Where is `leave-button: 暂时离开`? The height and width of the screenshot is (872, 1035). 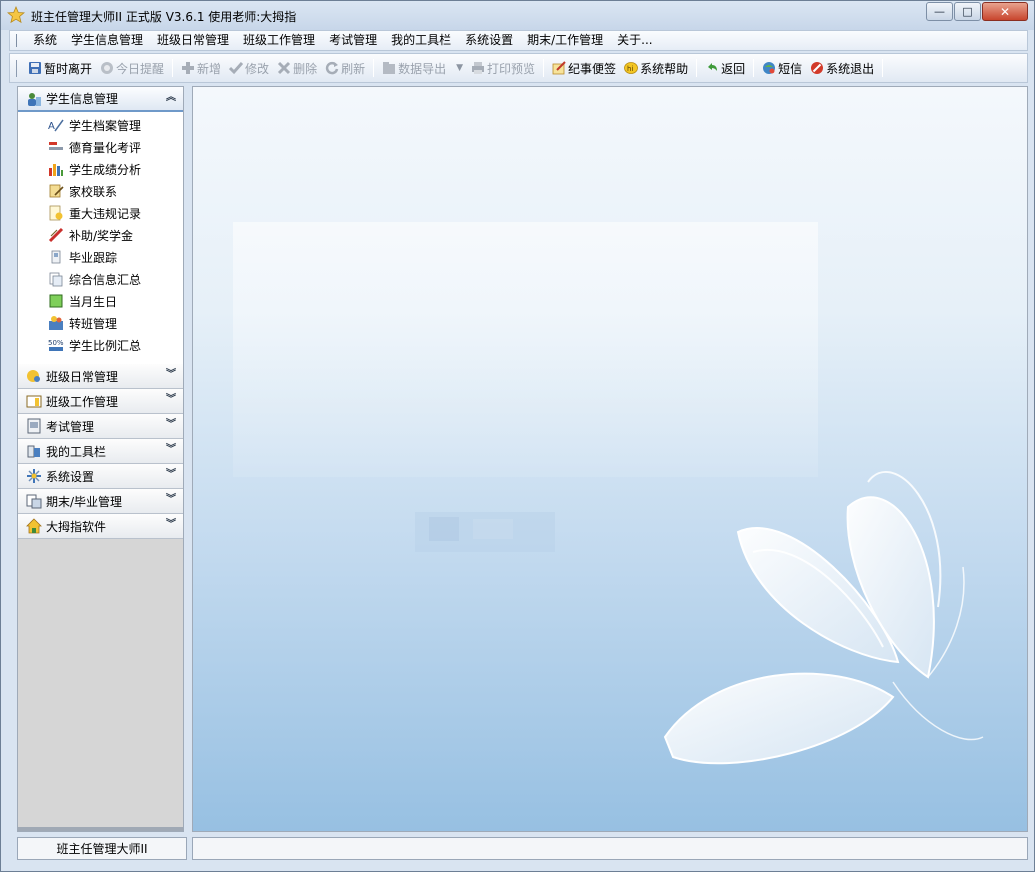
leave-button: 暂时离开 is located at coordinates (60, 68).